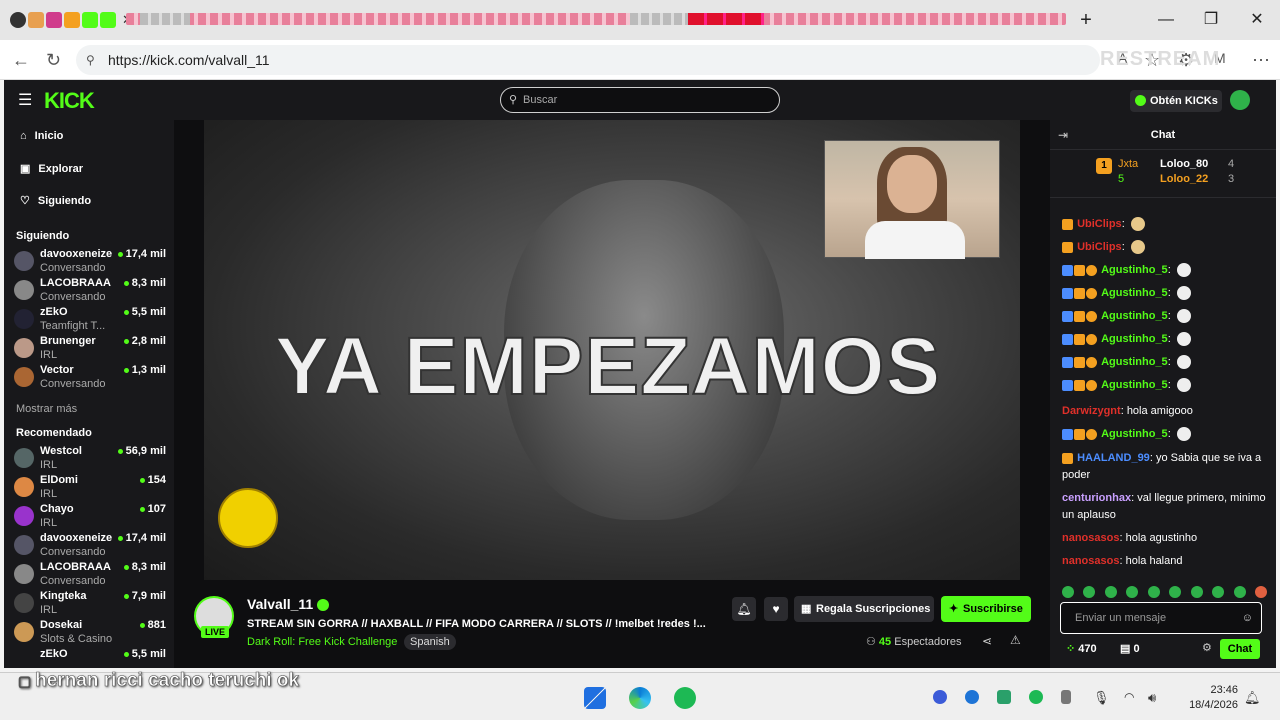 This screenshot has width=1280, height=720. Describe the element at coordinates (53, 60) in the screenshot. I see `reload-icon: ↻` at that location.